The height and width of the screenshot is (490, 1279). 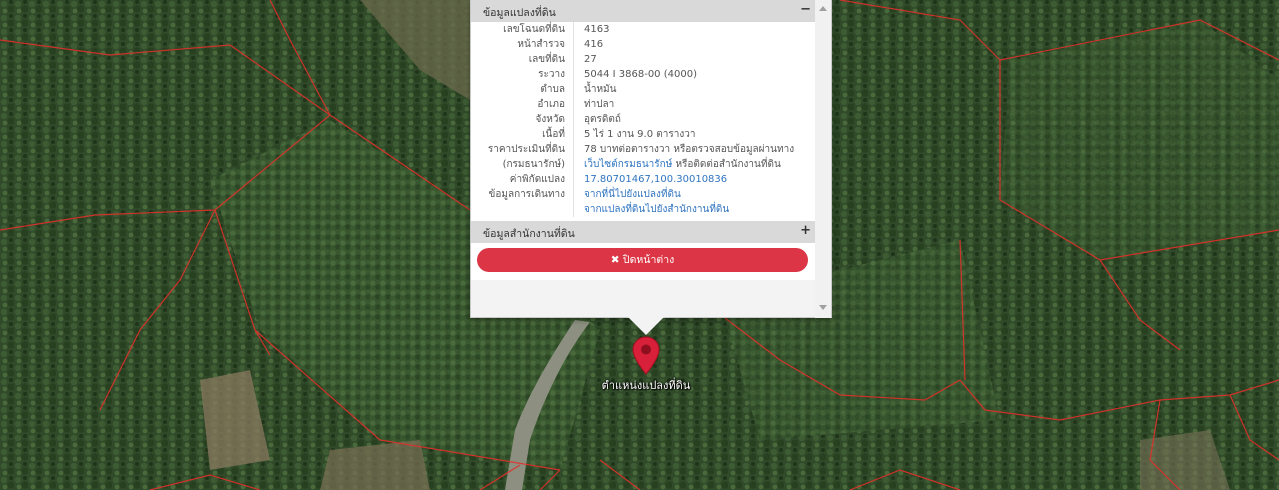 I want to click on map-pin-icon, so click(x=646, y=356).